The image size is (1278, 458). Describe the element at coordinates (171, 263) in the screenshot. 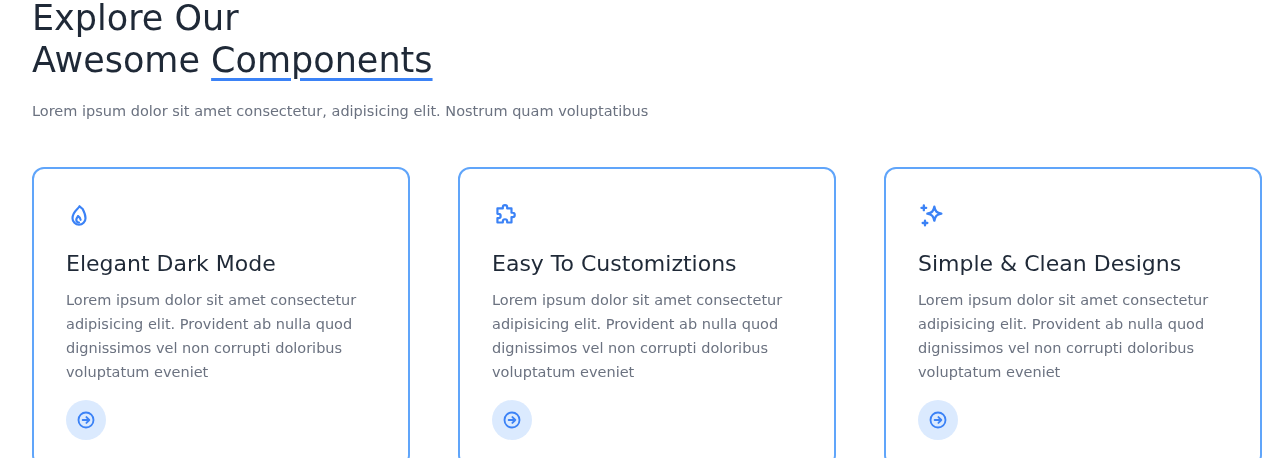

I see `card-title: Elegant Dark Mode` at that location.